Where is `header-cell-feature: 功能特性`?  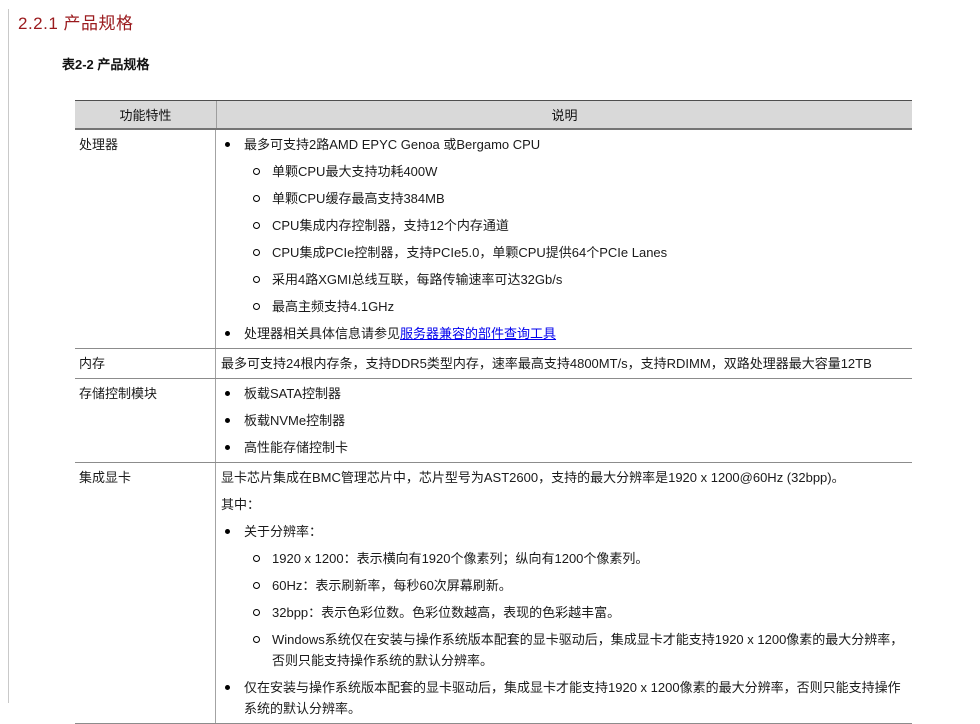 header-cell-feature: 功能特性 is located at coordinates (146, 114).